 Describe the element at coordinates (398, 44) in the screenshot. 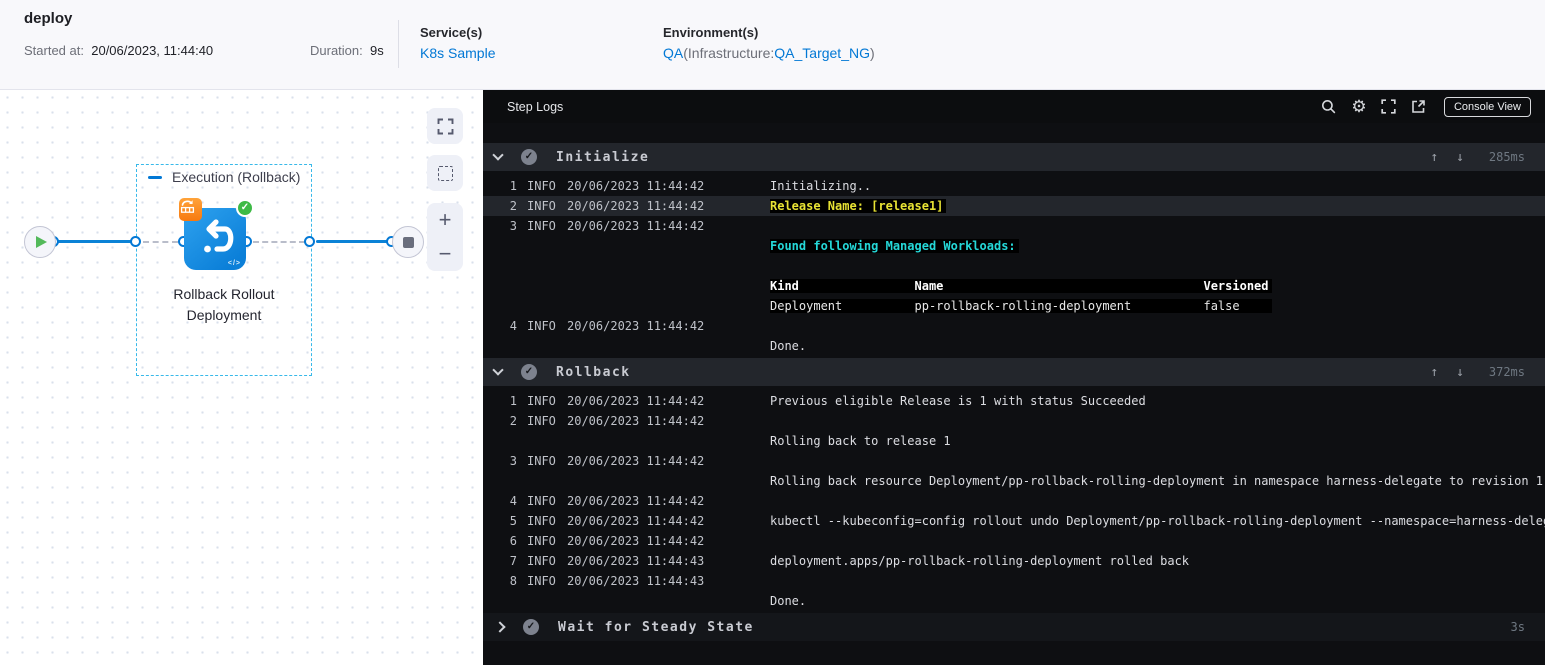

I see `header-divider` at that location.